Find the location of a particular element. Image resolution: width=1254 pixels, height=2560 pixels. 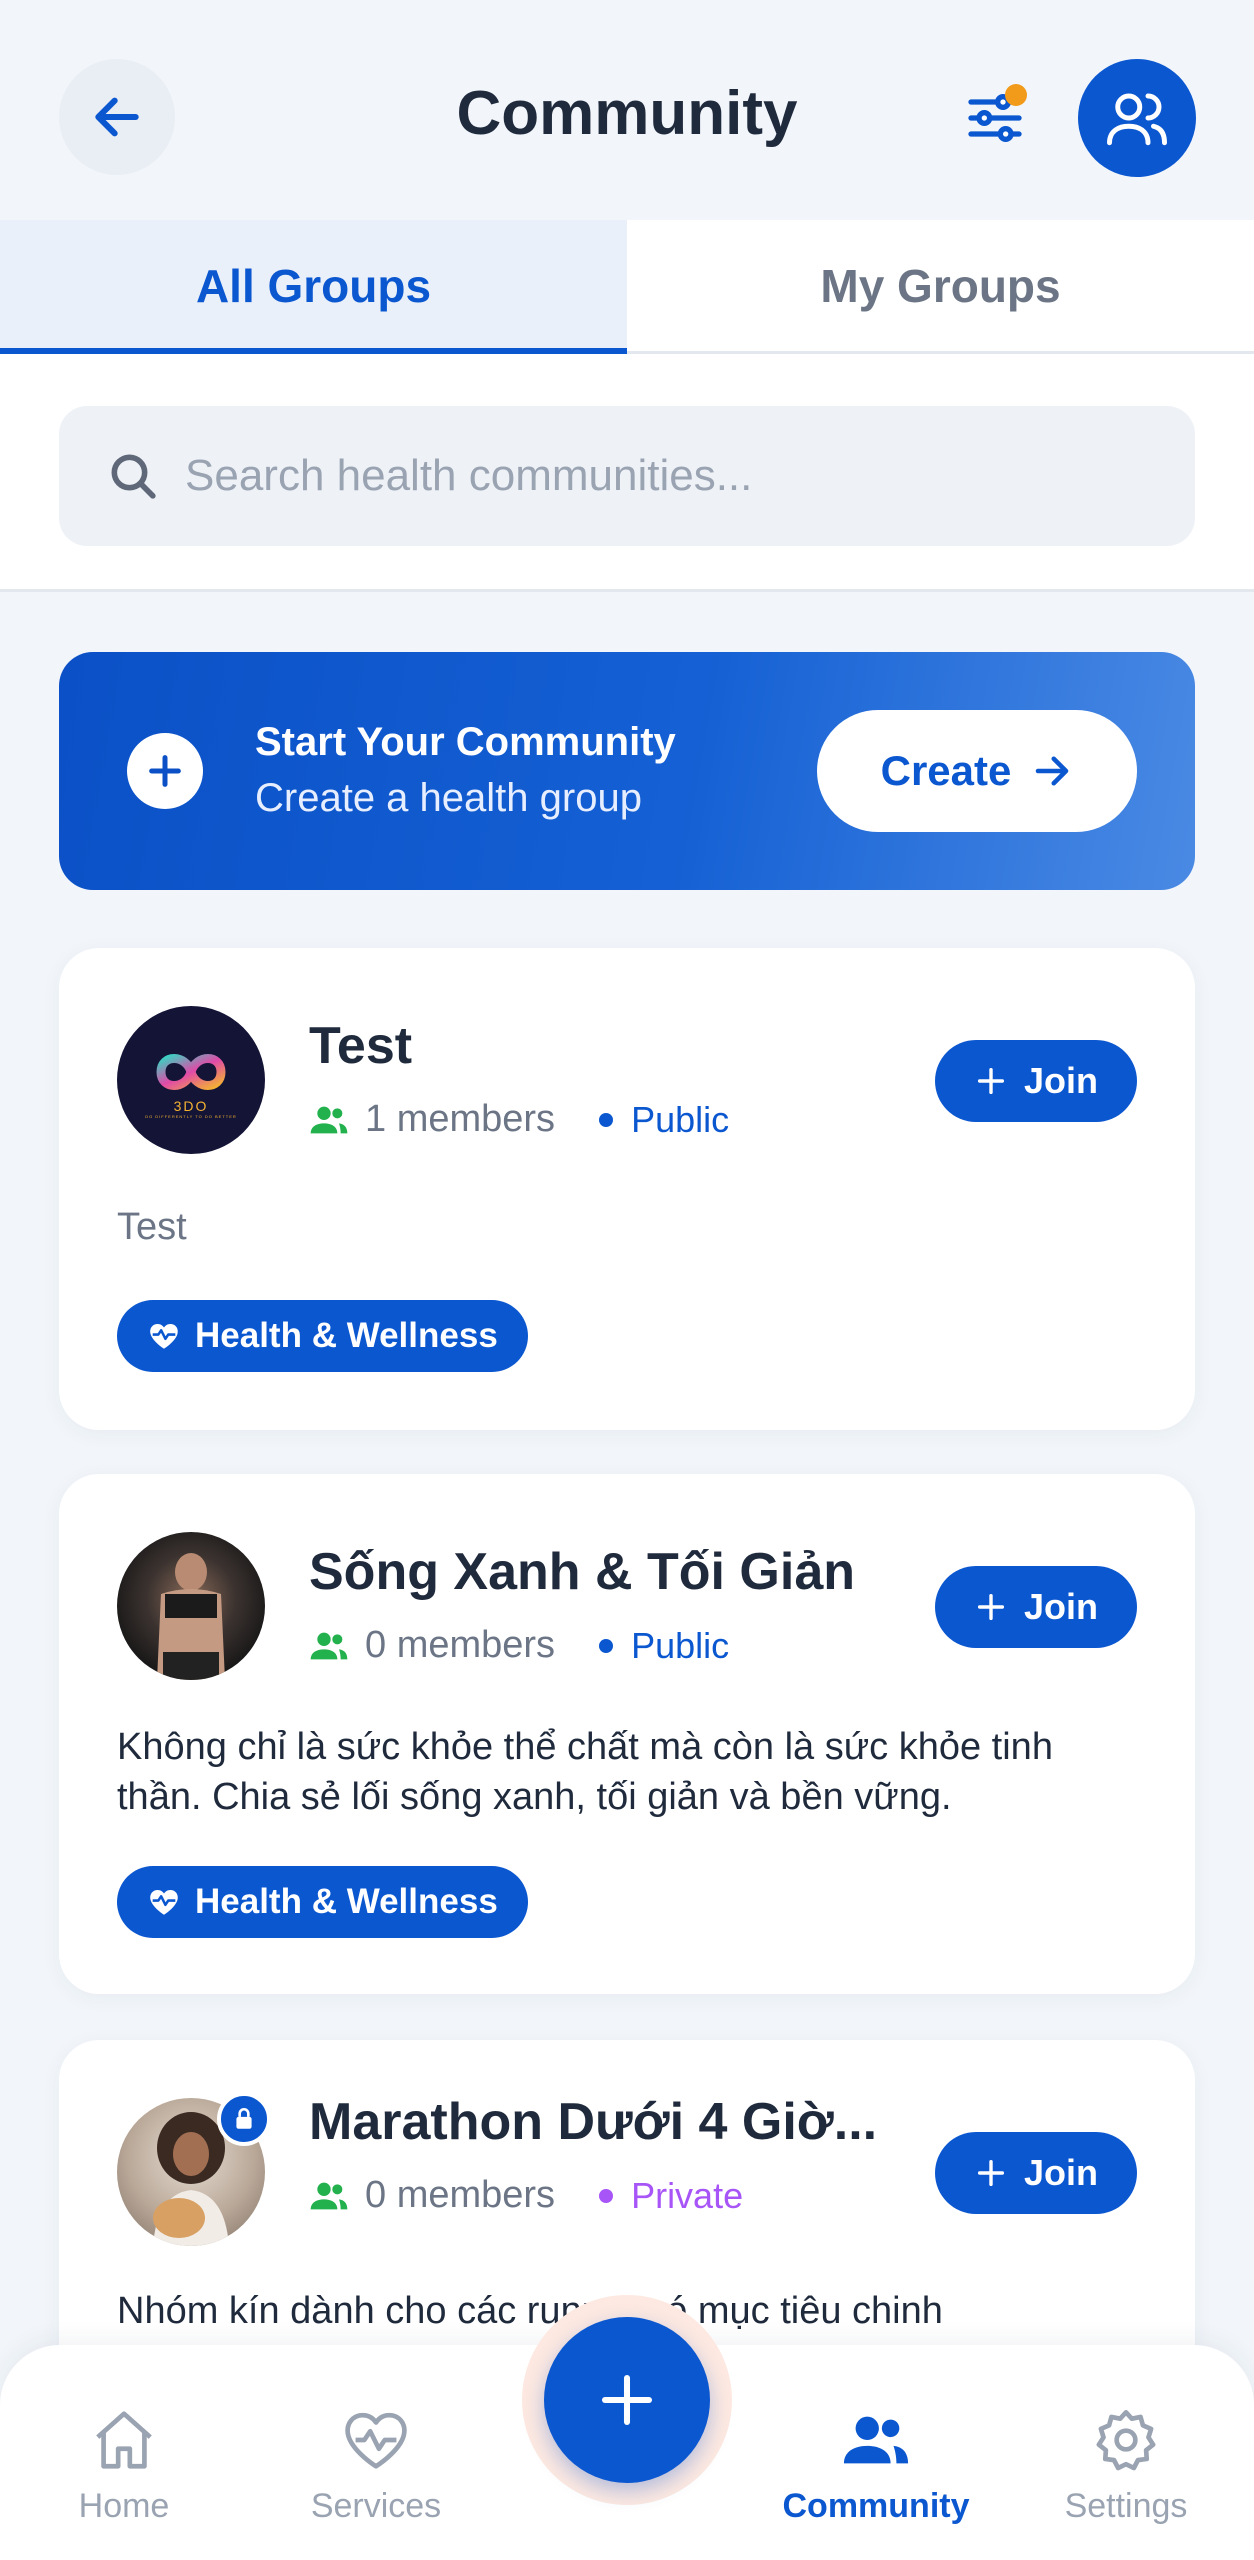

banner-title: Start Your Community is located at coordinates (465, 742).